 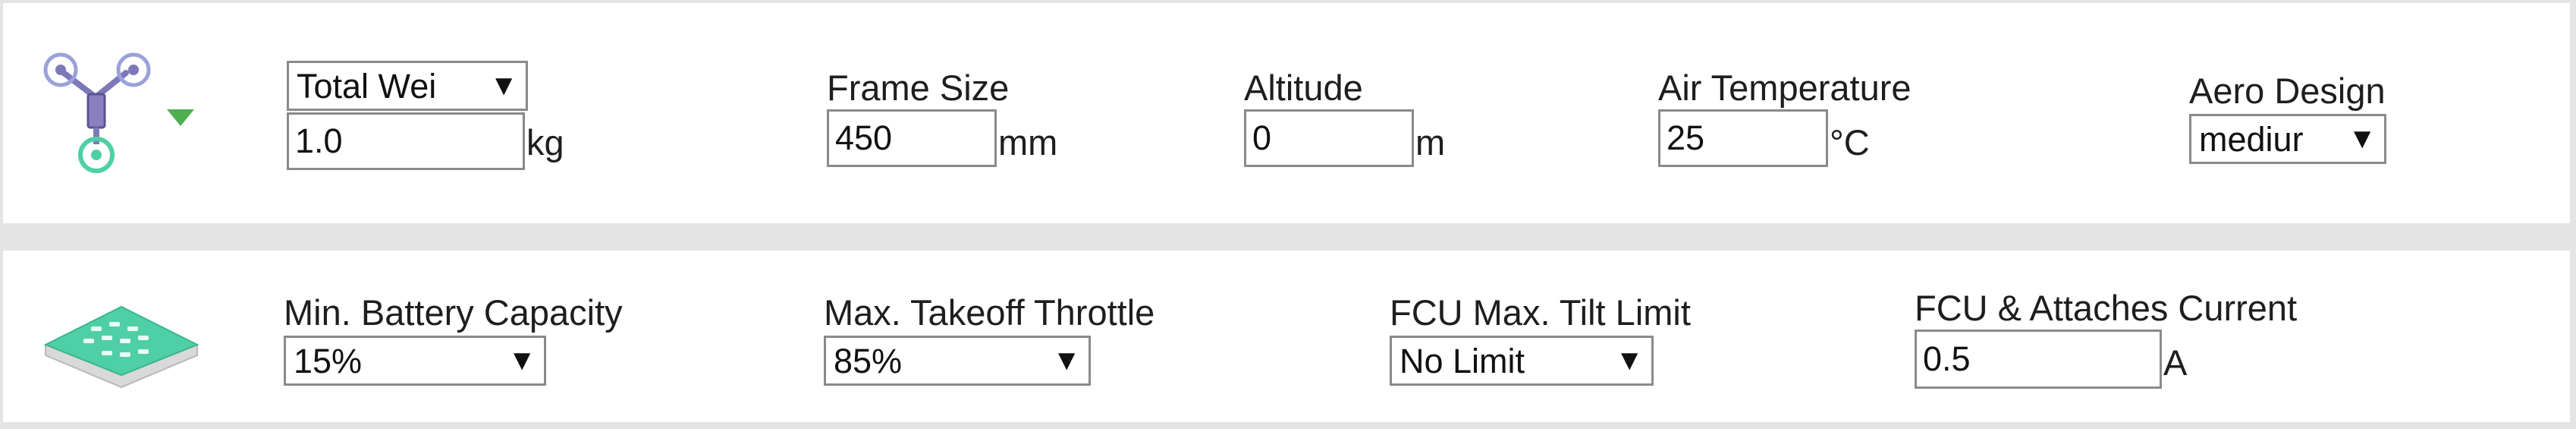 What do you see at coordinates (2251, 138) in the screenshot?
I see `aero-design-value: mediur` at bounding box center [2251, 138].